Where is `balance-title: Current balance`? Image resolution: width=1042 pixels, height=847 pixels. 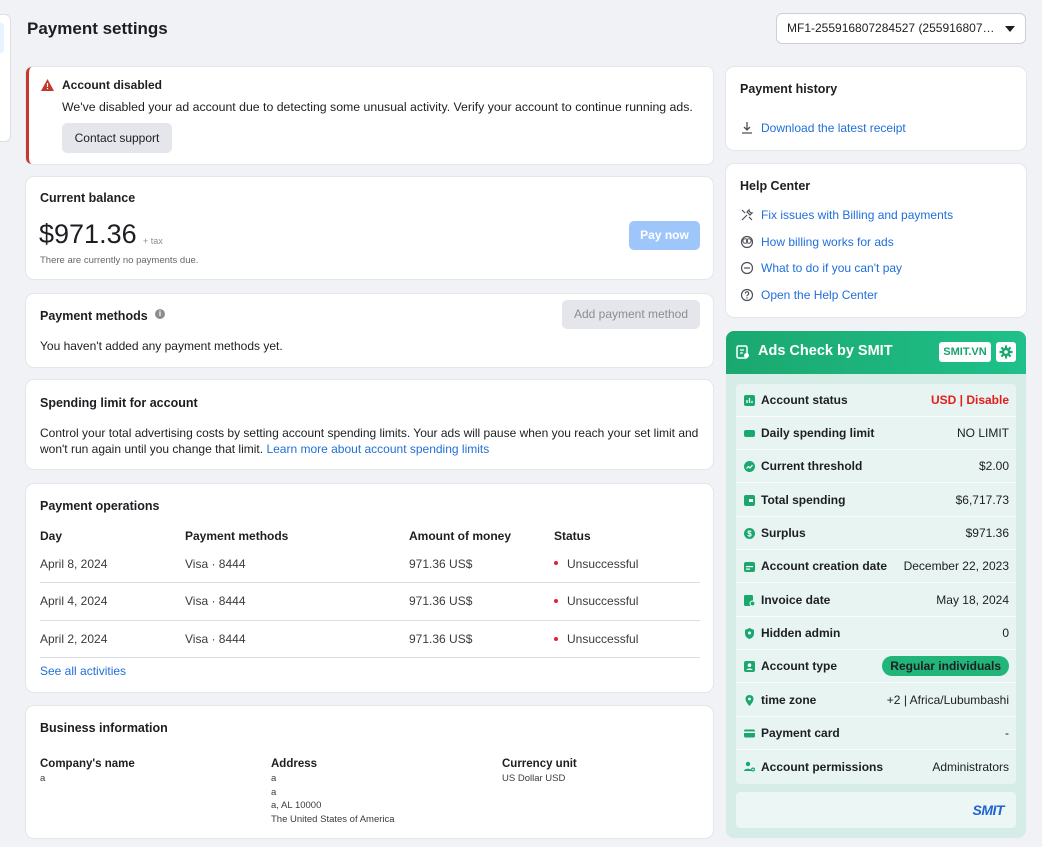 balance-title: Current balance is located at coordinates (88, 198).